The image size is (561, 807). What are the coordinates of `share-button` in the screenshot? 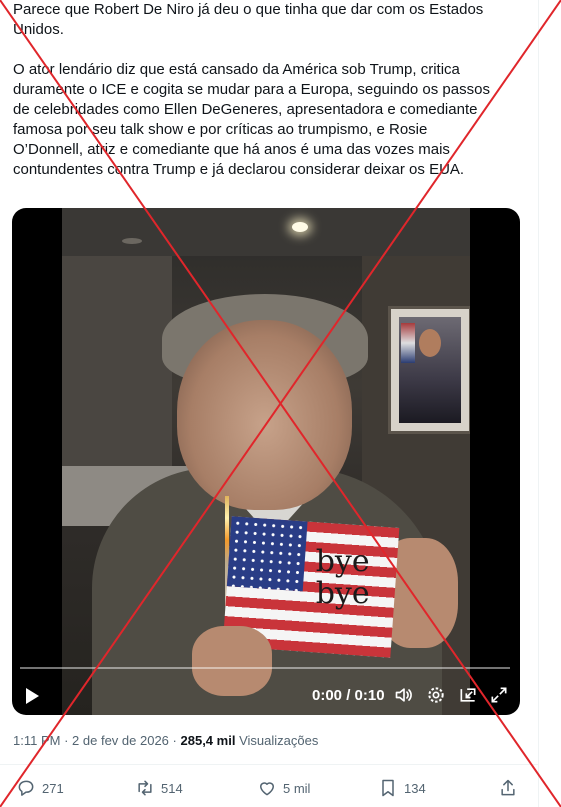 It's located at (511, 788).